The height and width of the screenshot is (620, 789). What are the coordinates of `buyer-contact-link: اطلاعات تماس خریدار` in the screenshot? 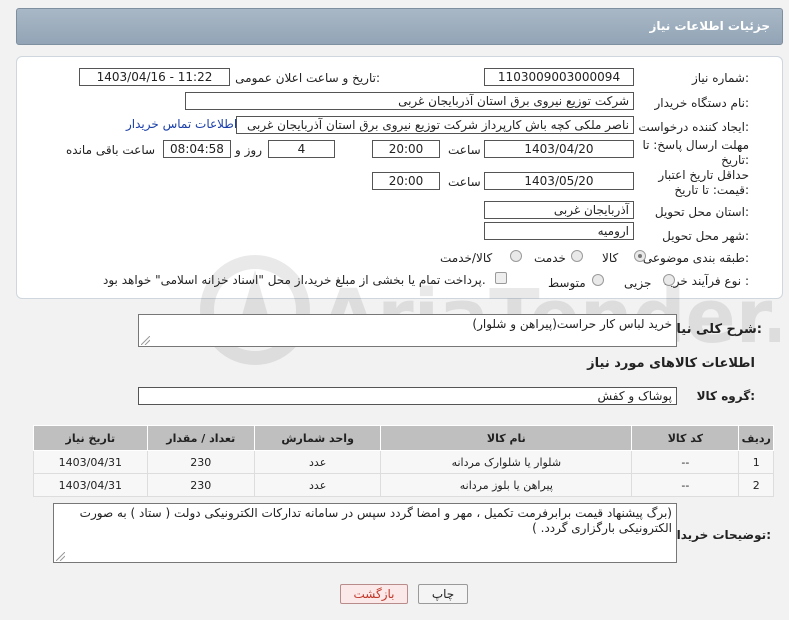 It's located at (181, 124).